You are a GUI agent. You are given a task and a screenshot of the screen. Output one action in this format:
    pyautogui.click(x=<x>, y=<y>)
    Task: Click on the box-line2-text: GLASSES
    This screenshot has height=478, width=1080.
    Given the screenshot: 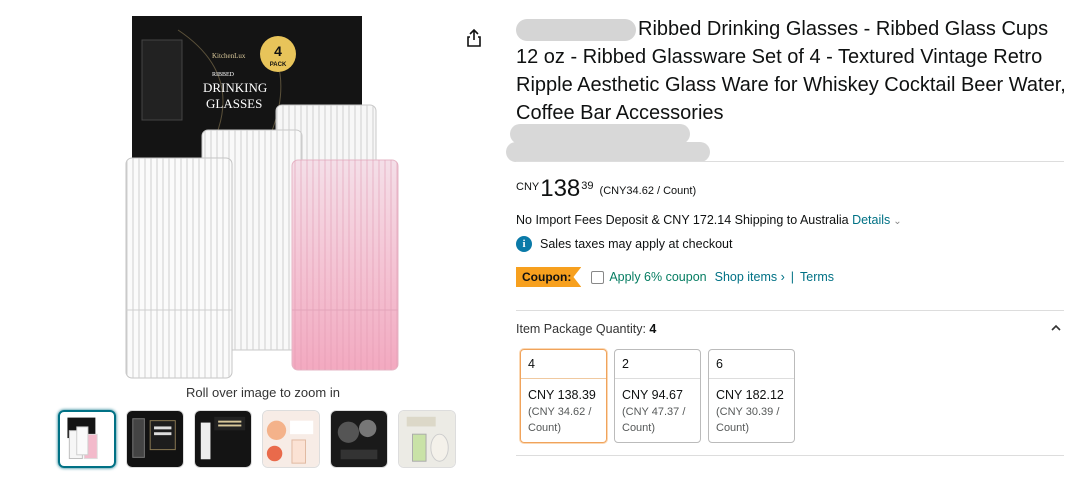 What is the action you would take?
    pyautogui.click(x=234, y=103)
    